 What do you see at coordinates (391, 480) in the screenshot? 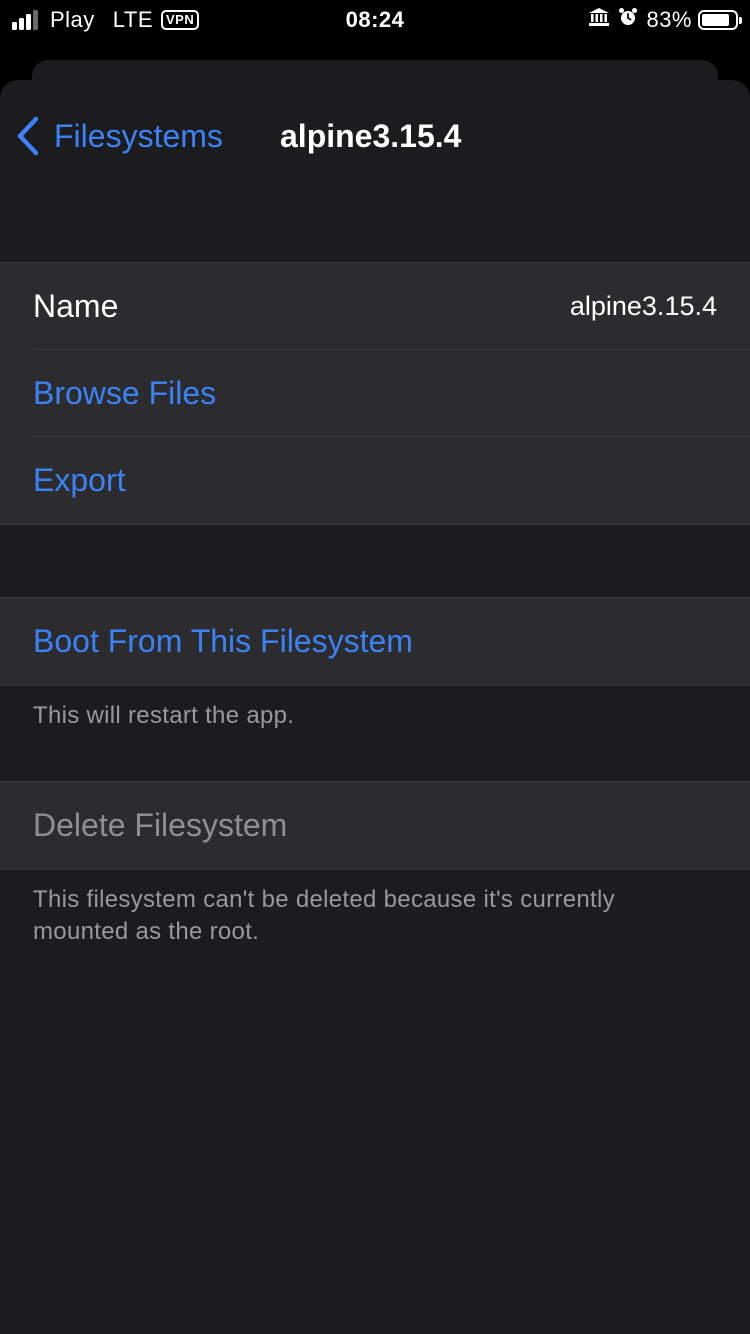
I see `export-button: Export` at bounding box center [391, 480].